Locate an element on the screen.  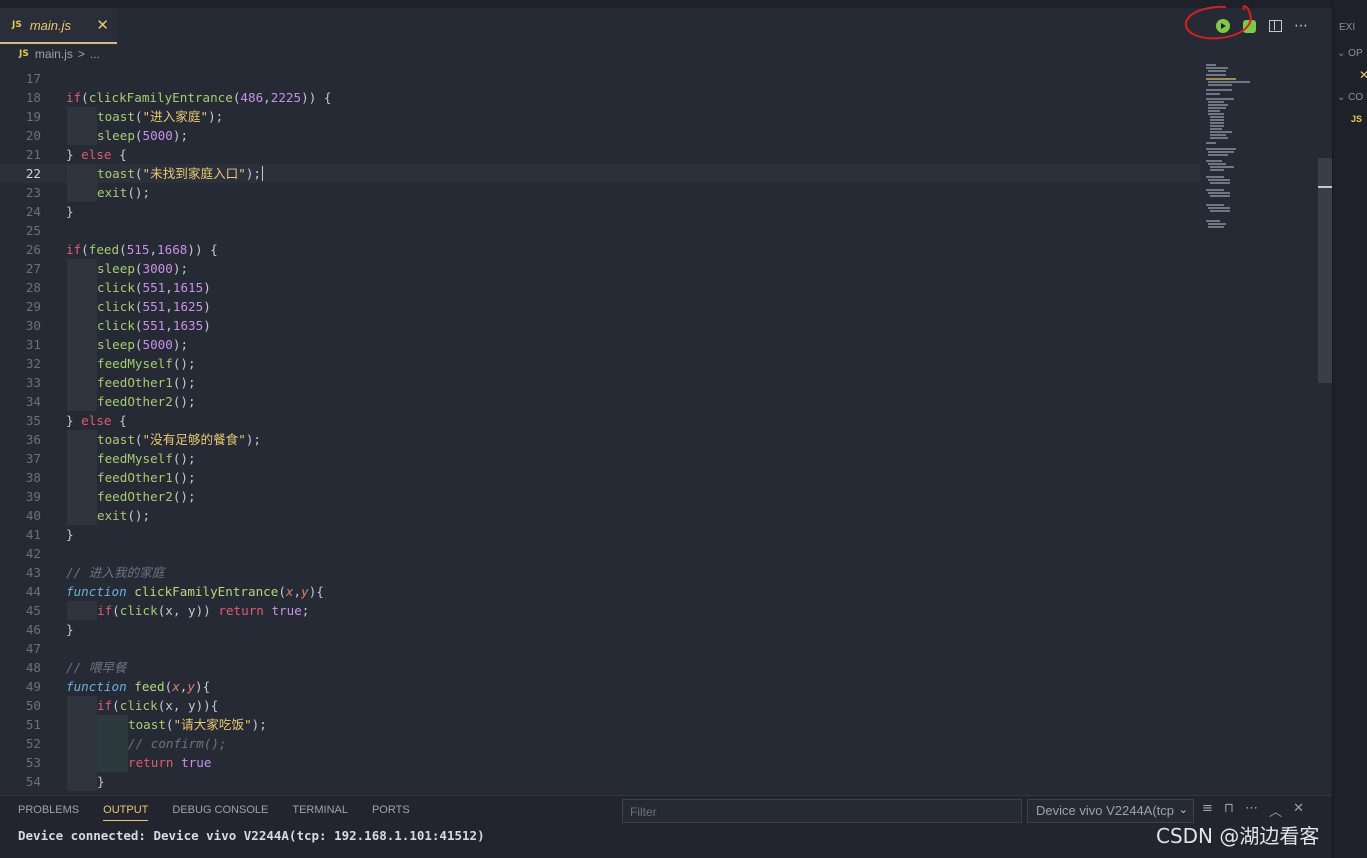
chevron-right-icon: > is located at coordinates (81, 54).